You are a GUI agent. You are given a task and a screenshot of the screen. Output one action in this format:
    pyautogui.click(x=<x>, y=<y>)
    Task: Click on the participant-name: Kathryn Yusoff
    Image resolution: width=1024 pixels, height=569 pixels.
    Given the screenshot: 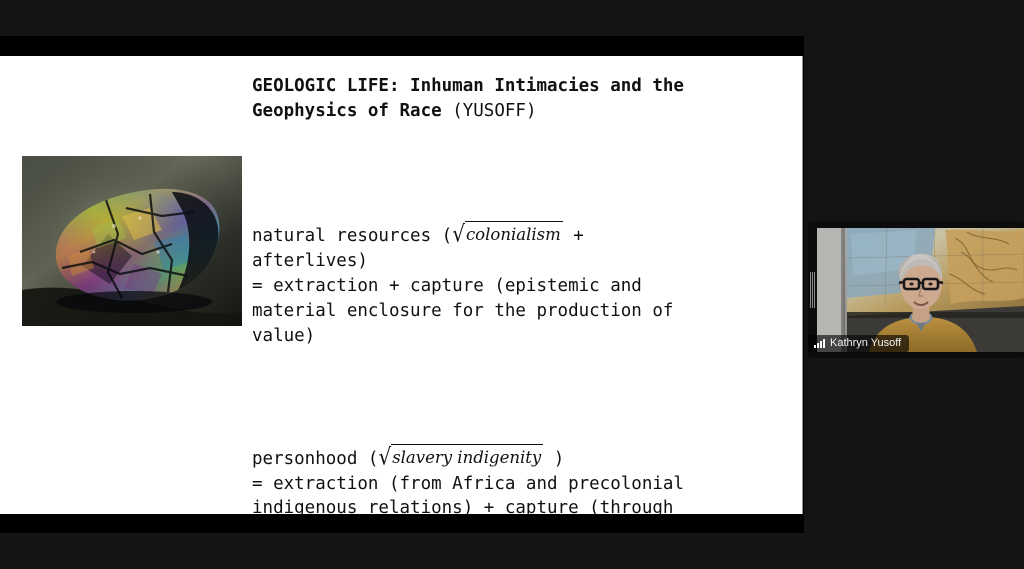 What is the action you would take?
    pyautogui.click(x=866, y=343)
    